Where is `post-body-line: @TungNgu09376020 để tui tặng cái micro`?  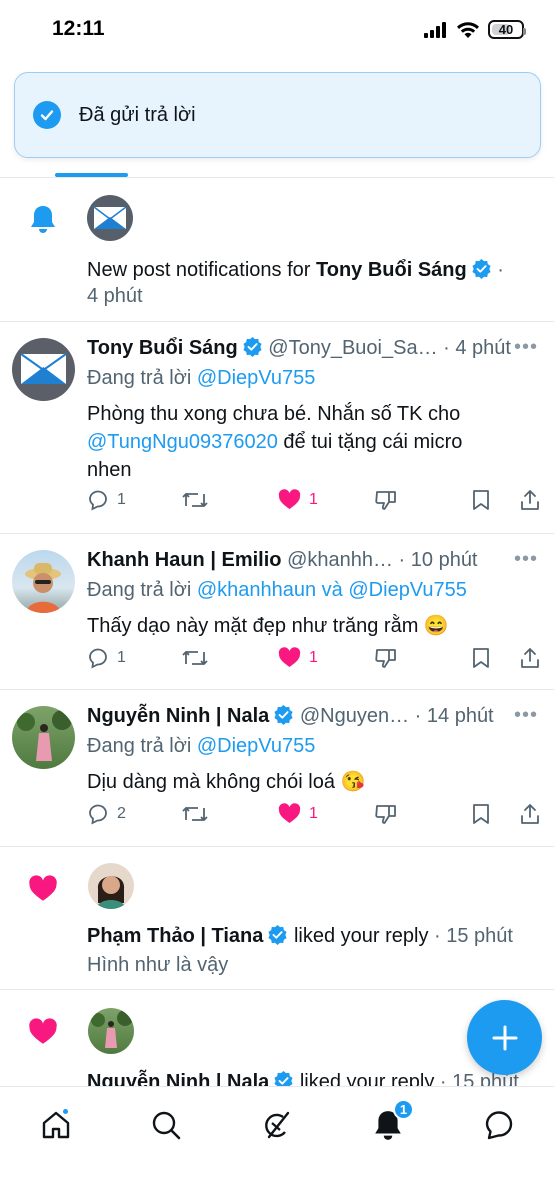
post-body-line: @TungNgu09376020 để tui tặng cái micro is located at coordinates (274, 442).